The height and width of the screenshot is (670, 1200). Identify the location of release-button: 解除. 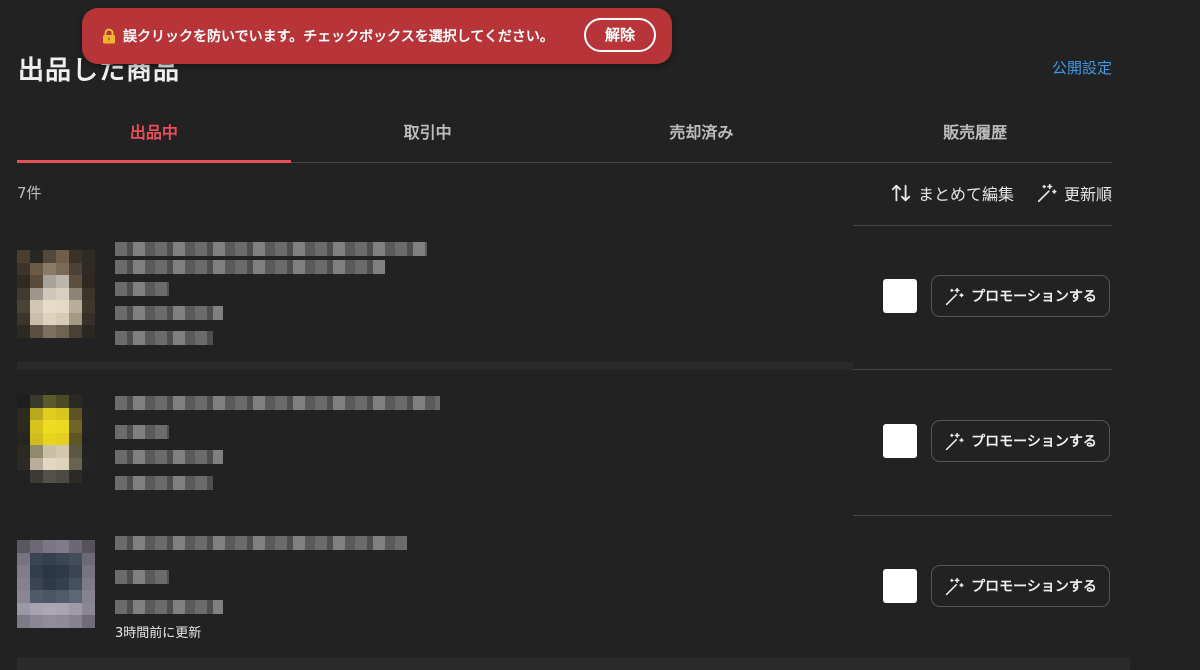
(620, 35).